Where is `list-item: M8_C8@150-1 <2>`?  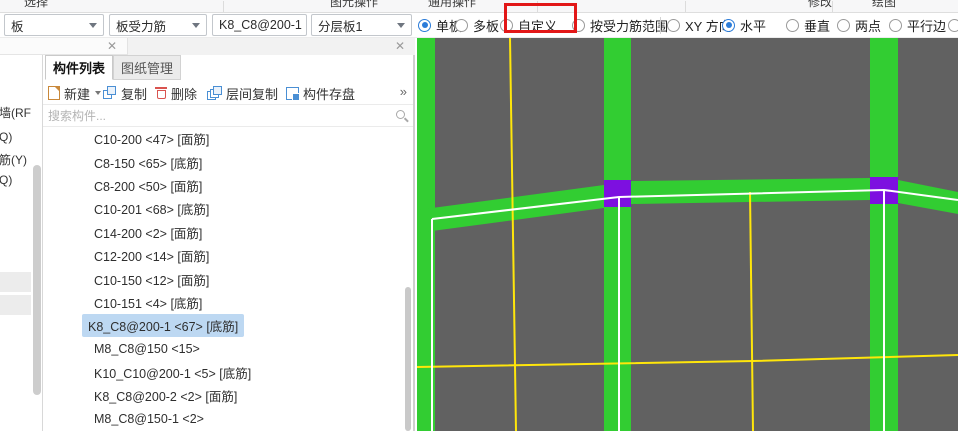
list-item: M8_C8@150-1 <2> is located at coordinates (228, 419).